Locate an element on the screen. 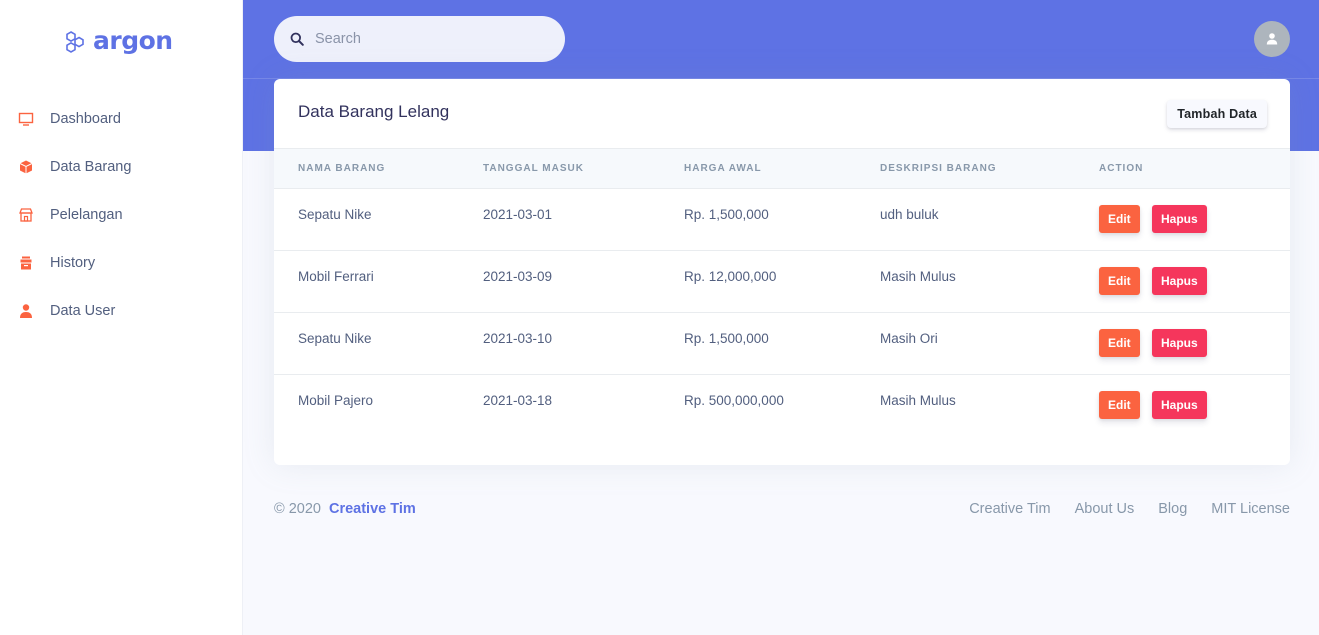 This screenshot has width=1319, height=635. box-icon is located at coordinates (26, 167).